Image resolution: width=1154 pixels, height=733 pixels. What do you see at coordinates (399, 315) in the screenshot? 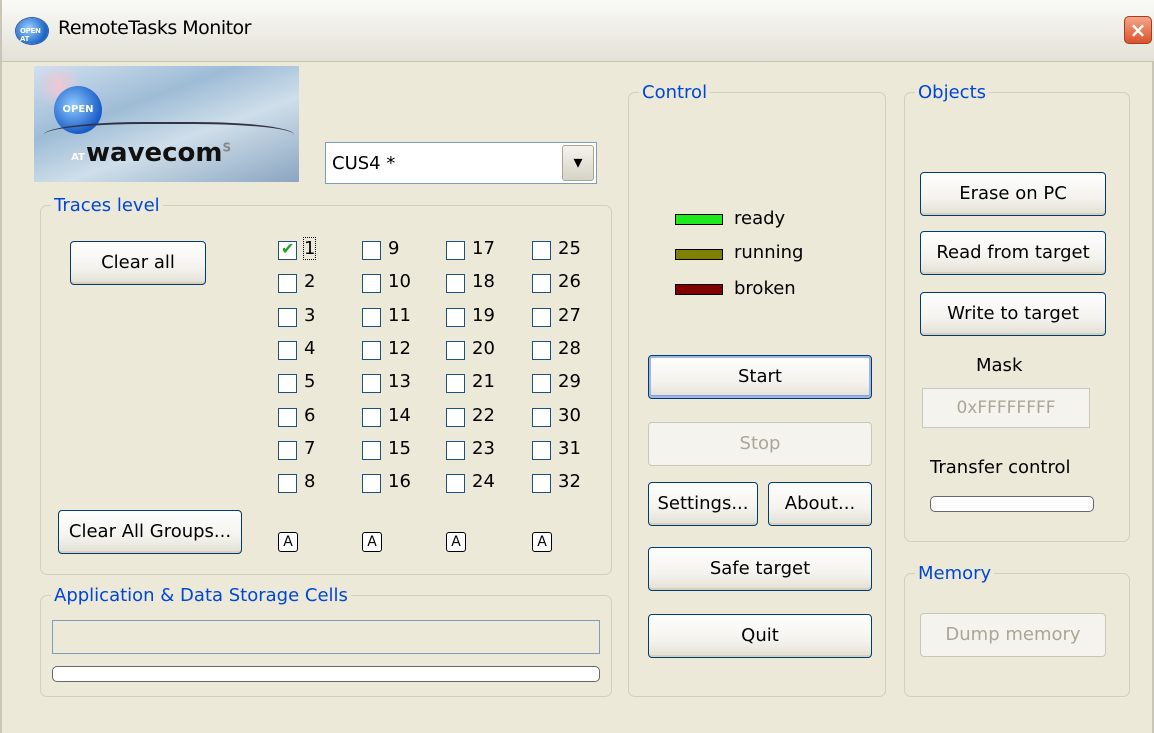
I see `trace-level-11-label: 11` at bounding box center [399, 315].